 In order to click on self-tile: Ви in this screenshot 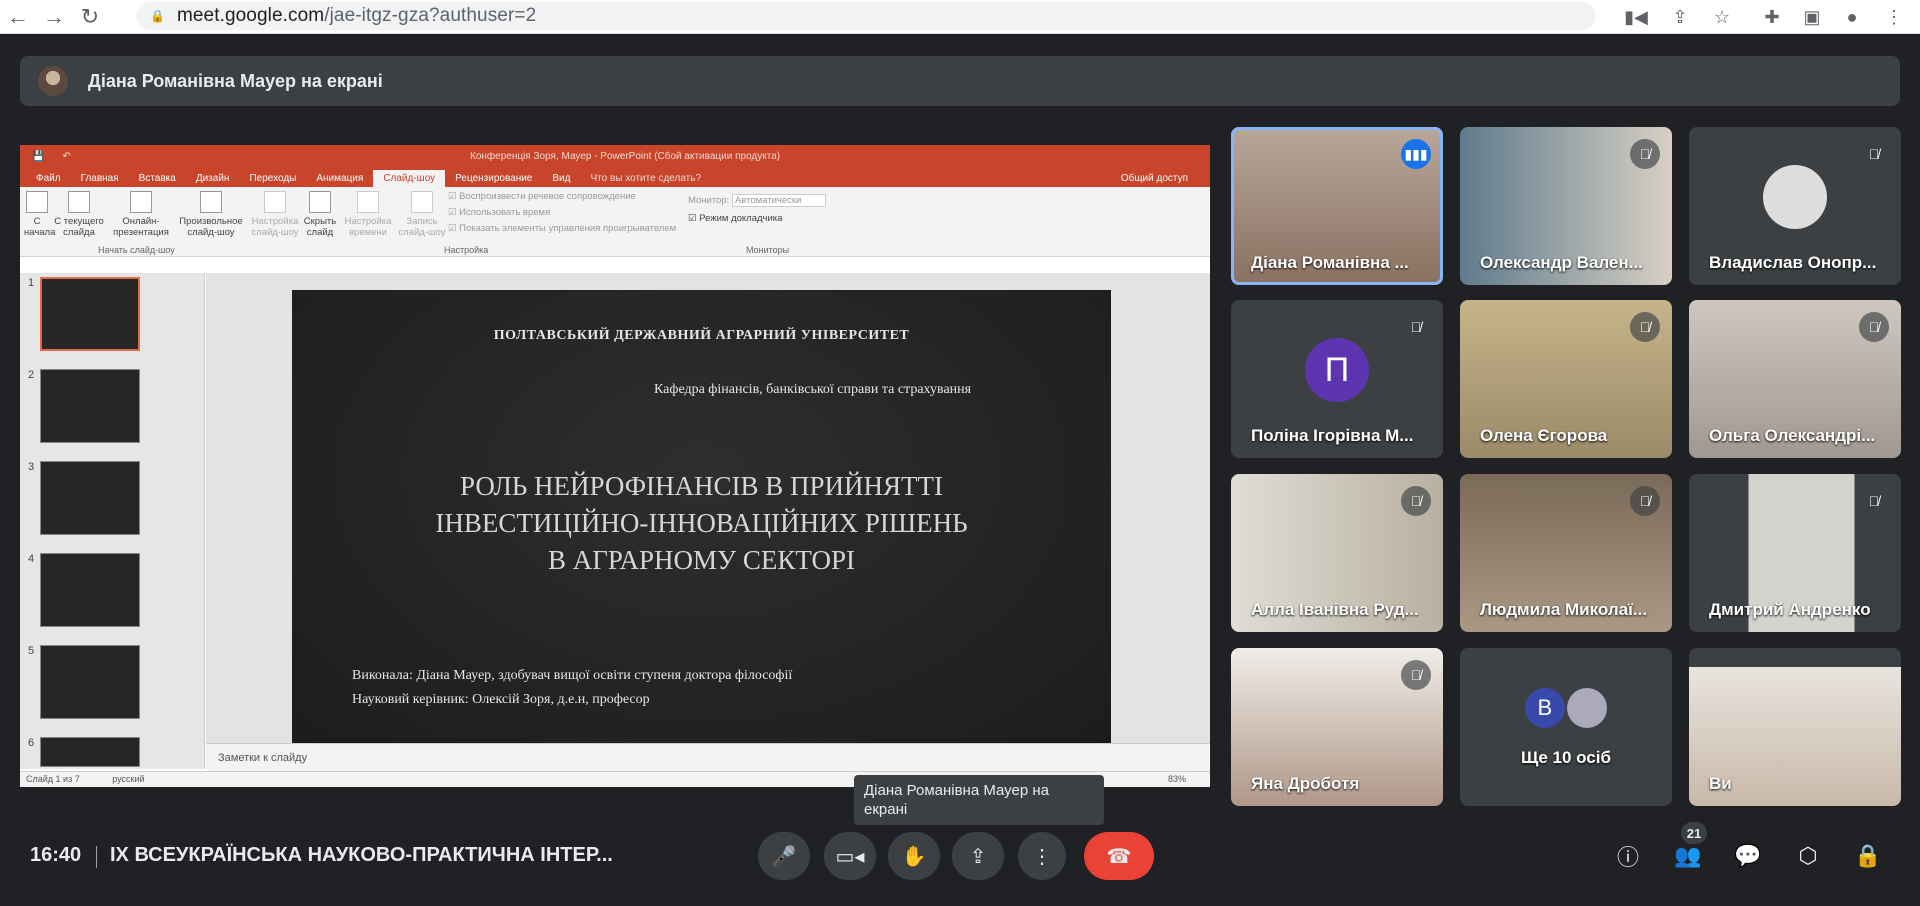, I will do `click(1795, 727)`.